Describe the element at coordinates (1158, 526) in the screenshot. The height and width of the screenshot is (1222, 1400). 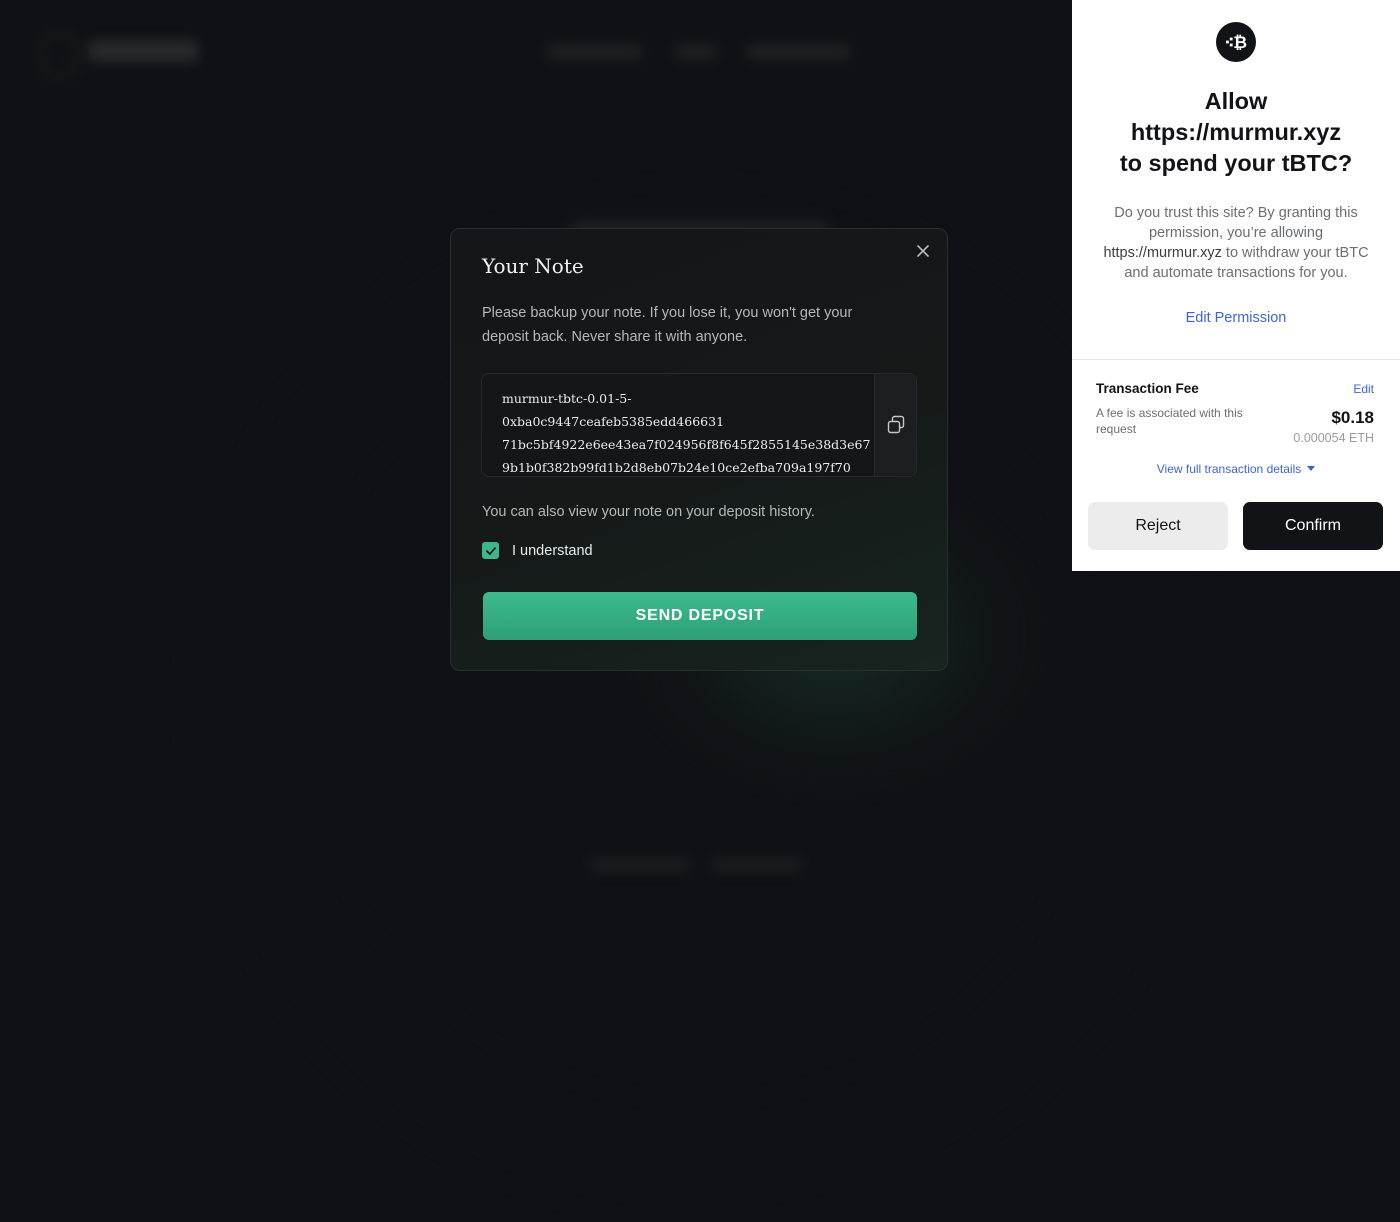
I see `reject-button: Reject` at that location.